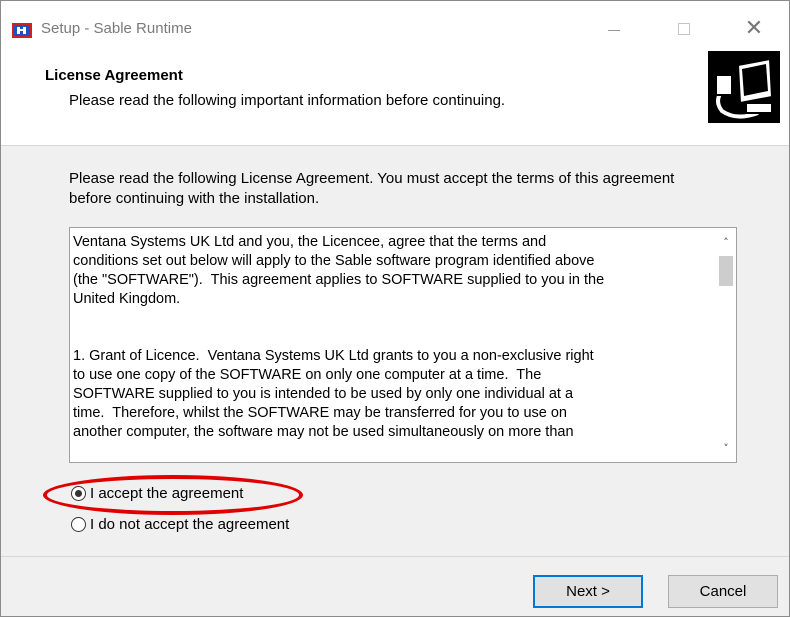 The height and width of the screenshot is (617, 790). I want to click on accept-option: I accept the agreement, so click(157, 493).